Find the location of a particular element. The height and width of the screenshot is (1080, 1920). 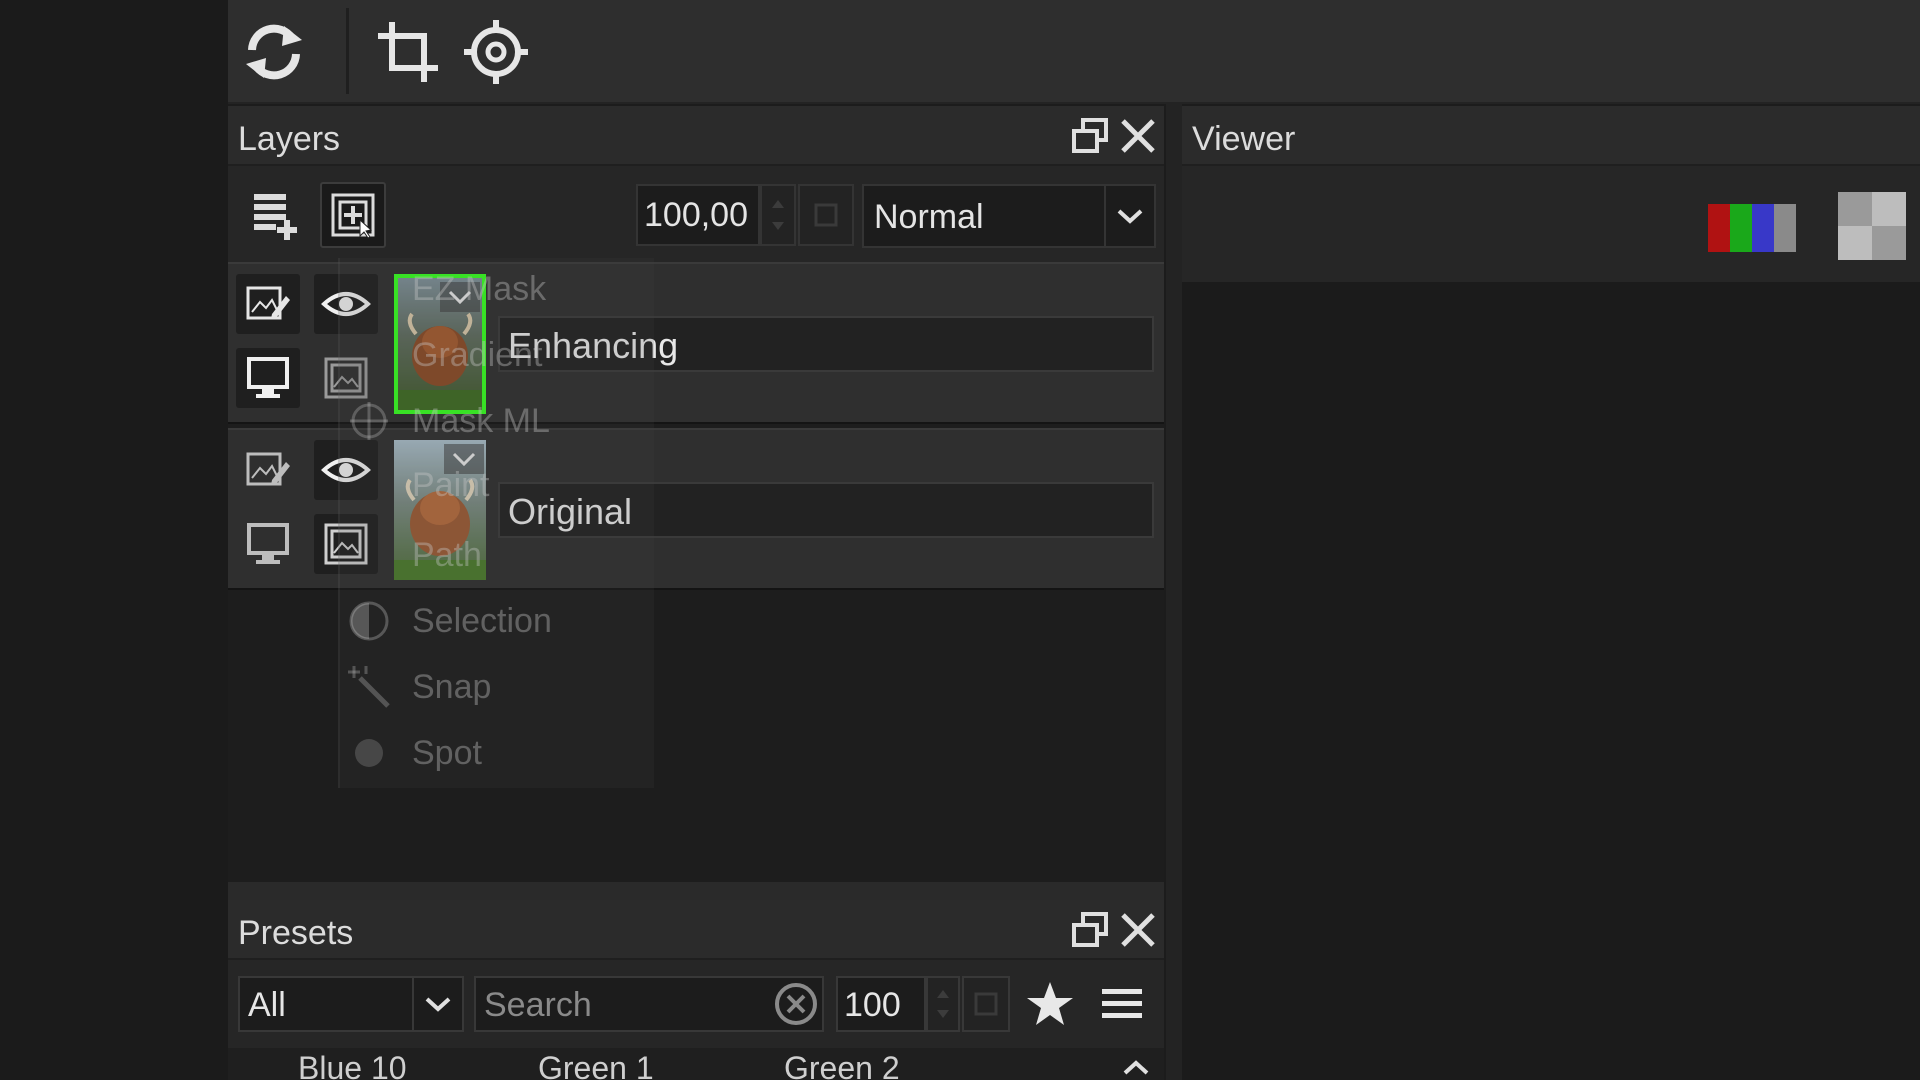

transparency-grid-button is located at coordinates (1872, 226).